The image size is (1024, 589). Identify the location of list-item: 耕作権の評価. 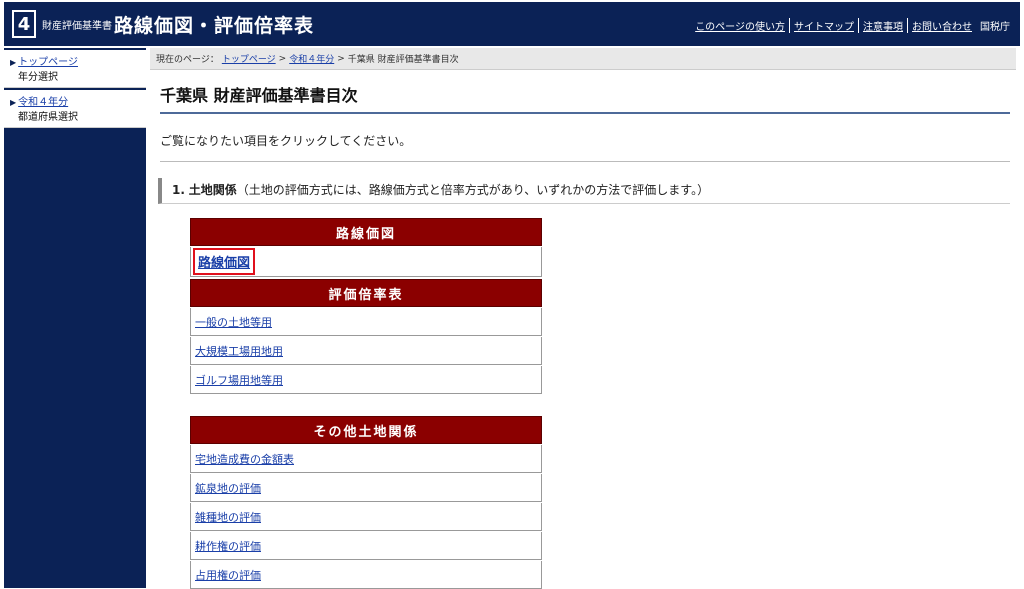
(366, 546).